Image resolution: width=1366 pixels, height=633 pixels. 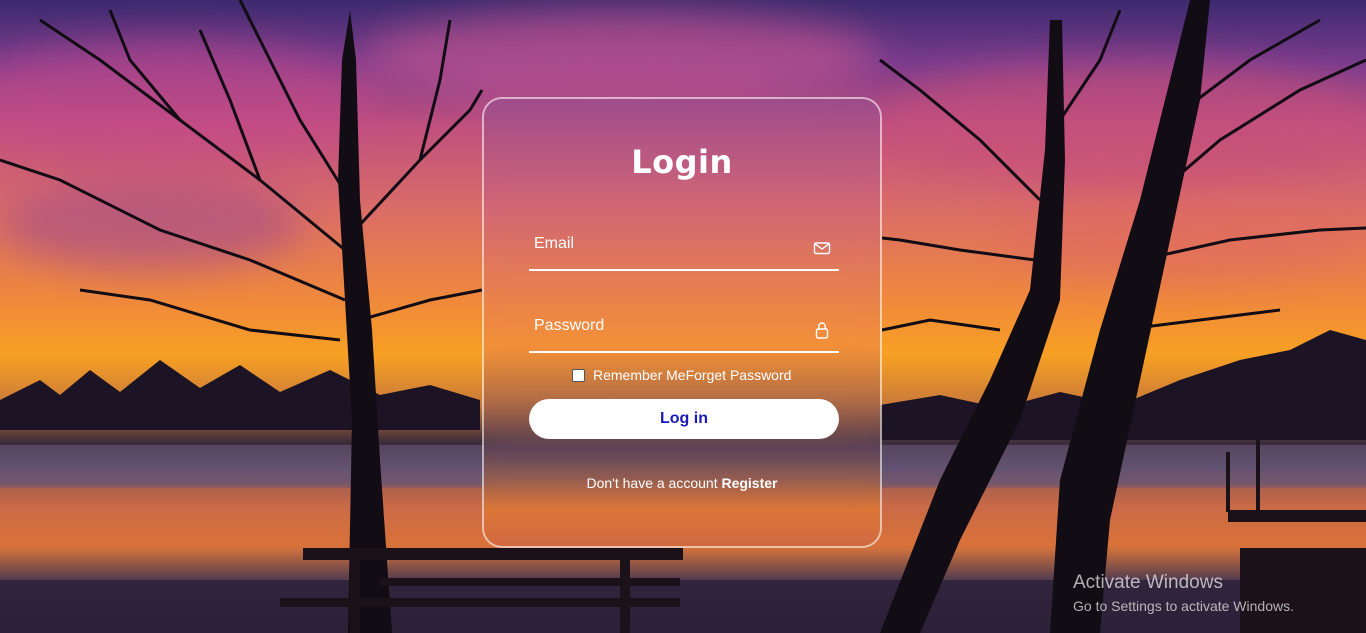 What do you see at coordinates (554, 243) in the screenshot?
I see `email-placeholder: Email` at bounding box center [554, 243].